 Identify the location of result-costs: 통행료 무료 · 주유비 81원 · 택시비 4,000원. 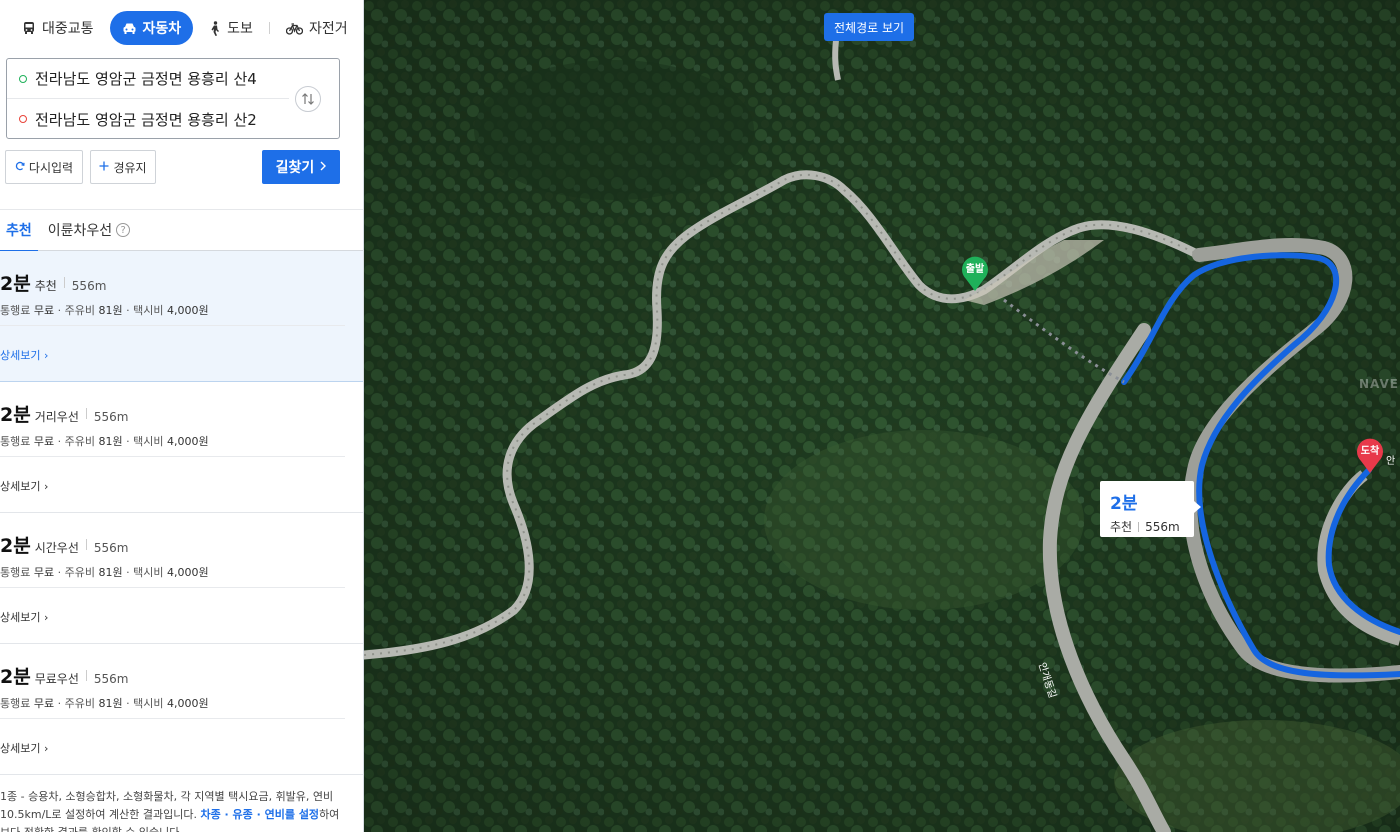
(104, 703).